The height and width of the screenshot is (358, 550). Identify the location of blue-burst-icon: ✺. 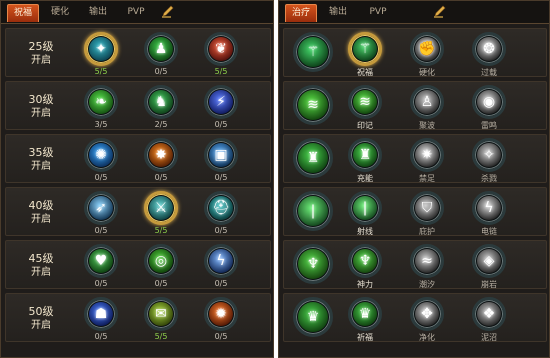
(101, 155).